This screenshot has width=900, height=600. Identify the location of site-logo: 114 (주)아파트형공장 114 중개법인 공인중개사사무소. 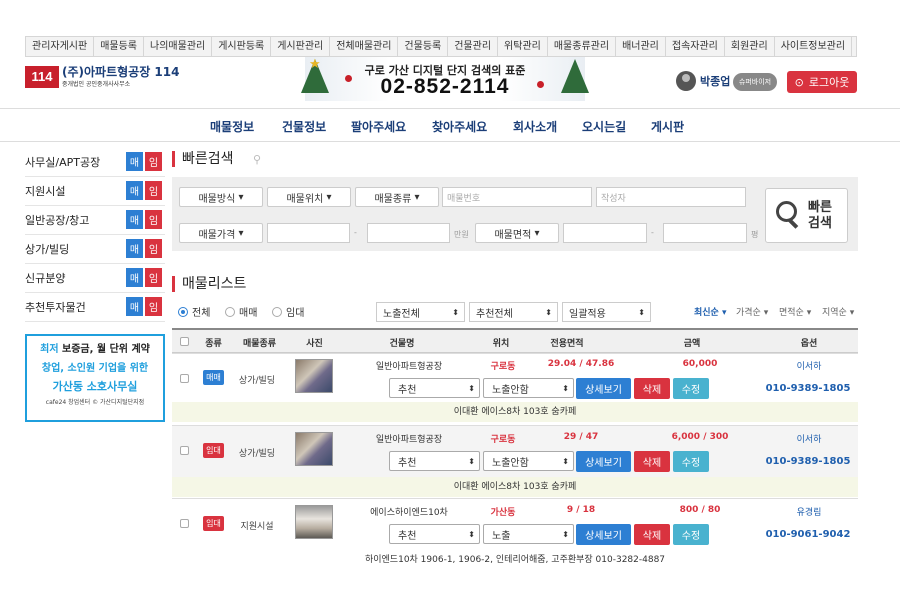
(102, 76).